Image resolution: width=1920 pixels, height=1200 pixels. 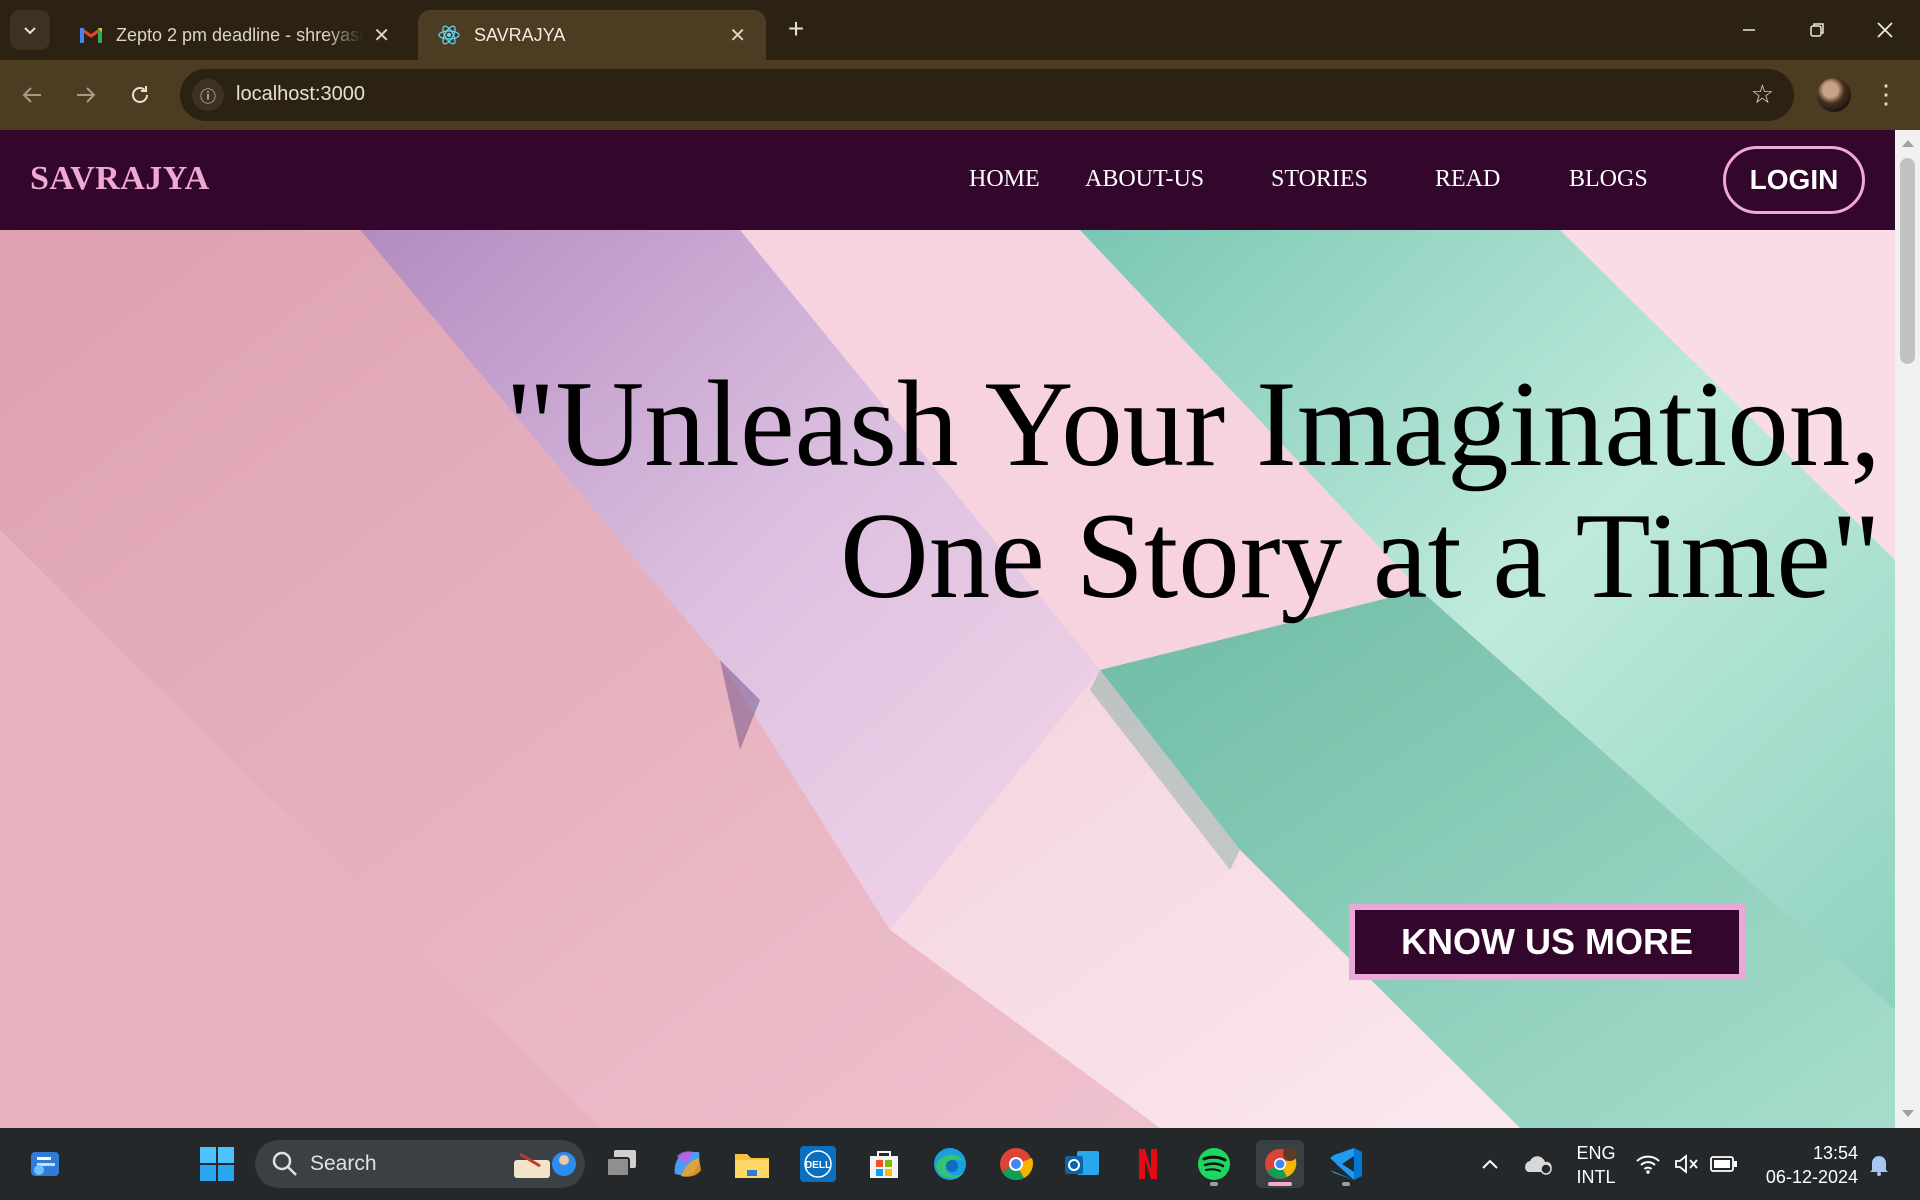 I want to click on volume-muted-icon, so click(x=1686, y=1164).